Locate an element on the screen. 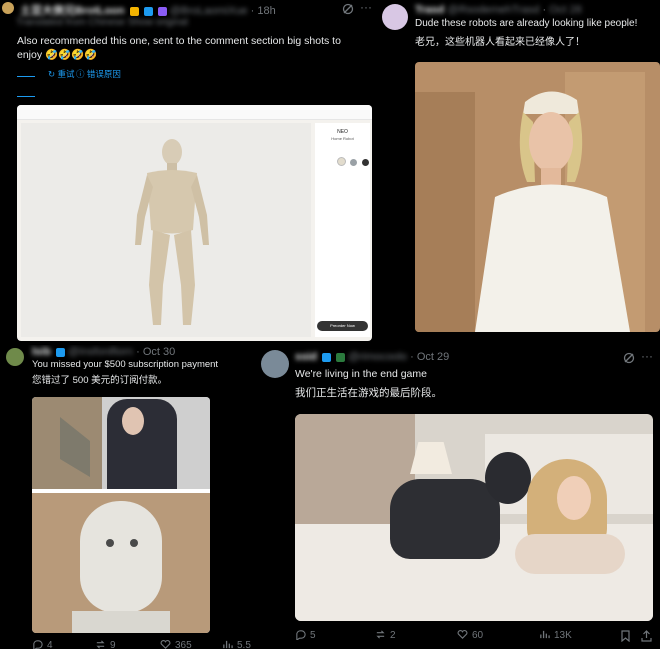  image-top-panel is located at coordinates (121, 443).